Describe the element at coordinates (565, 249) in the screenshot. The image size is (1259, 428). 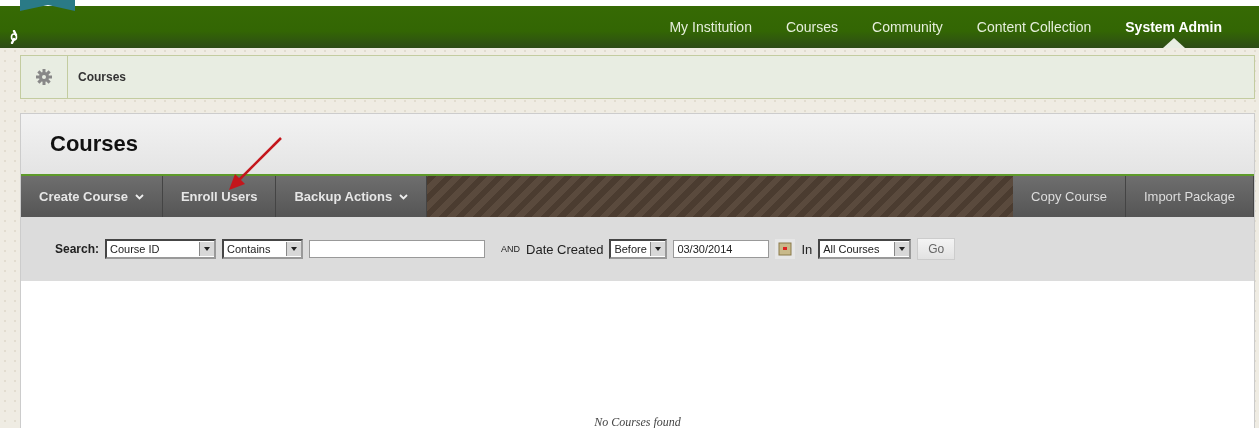
I see `date-label: Date Created` at that location.